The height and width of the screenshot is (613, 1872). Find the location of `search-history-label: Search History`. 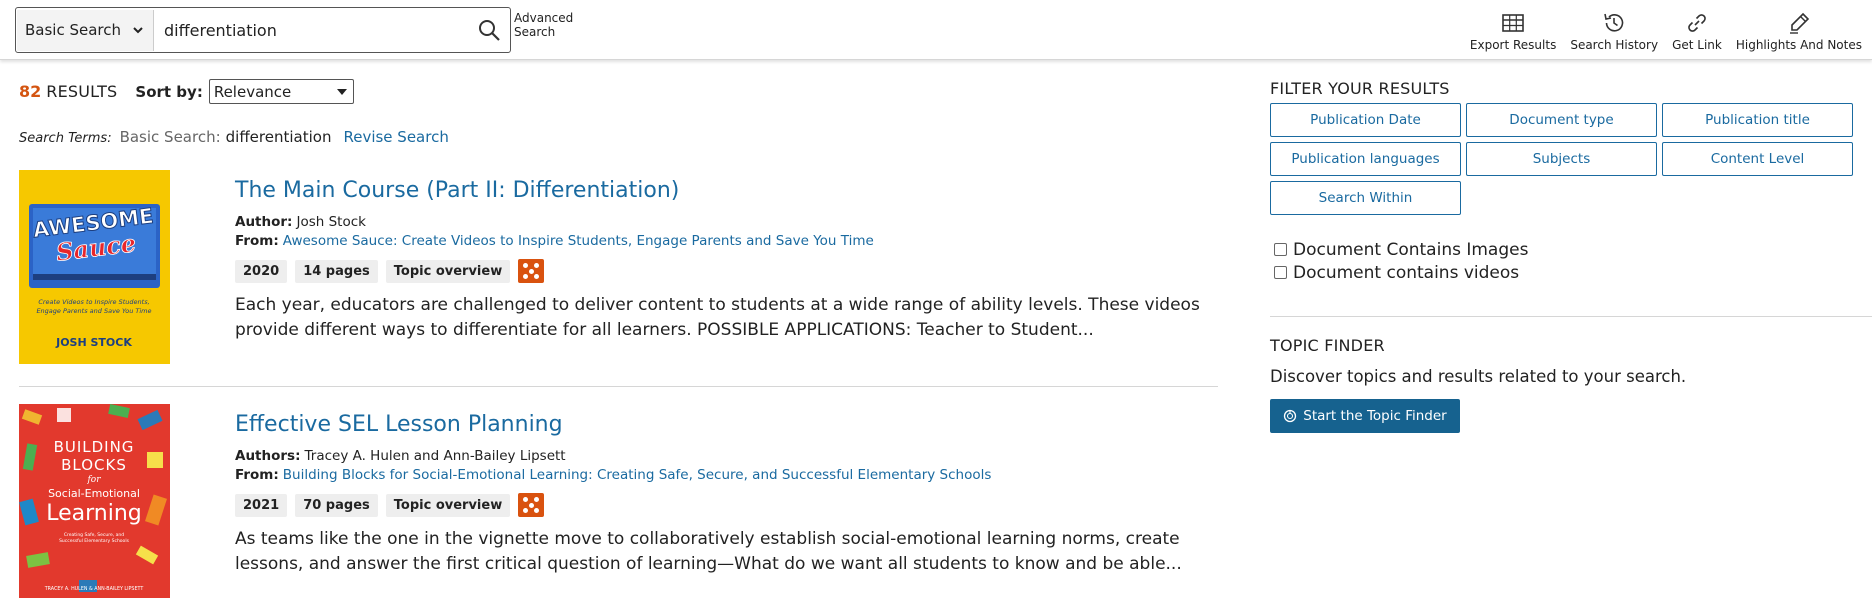

search-history-label: Search History is located at coordinates (1614, 45).